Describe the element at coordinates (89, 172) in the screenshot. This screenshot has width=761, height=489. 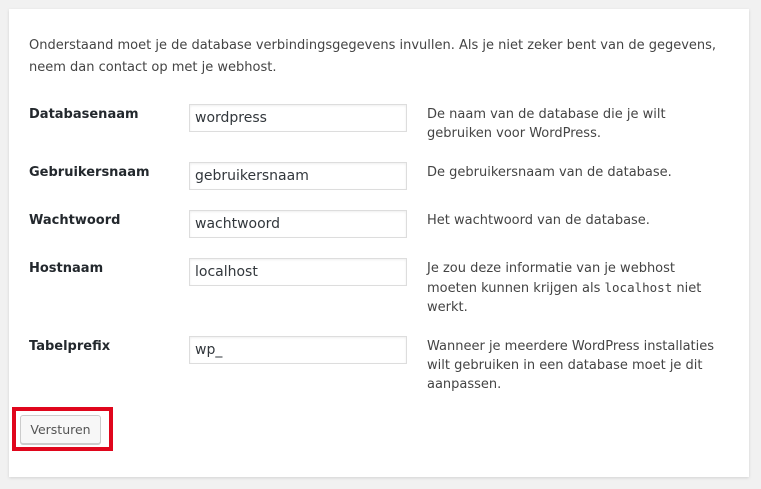
I see `username-label: Gebruikersnaam` at that location.